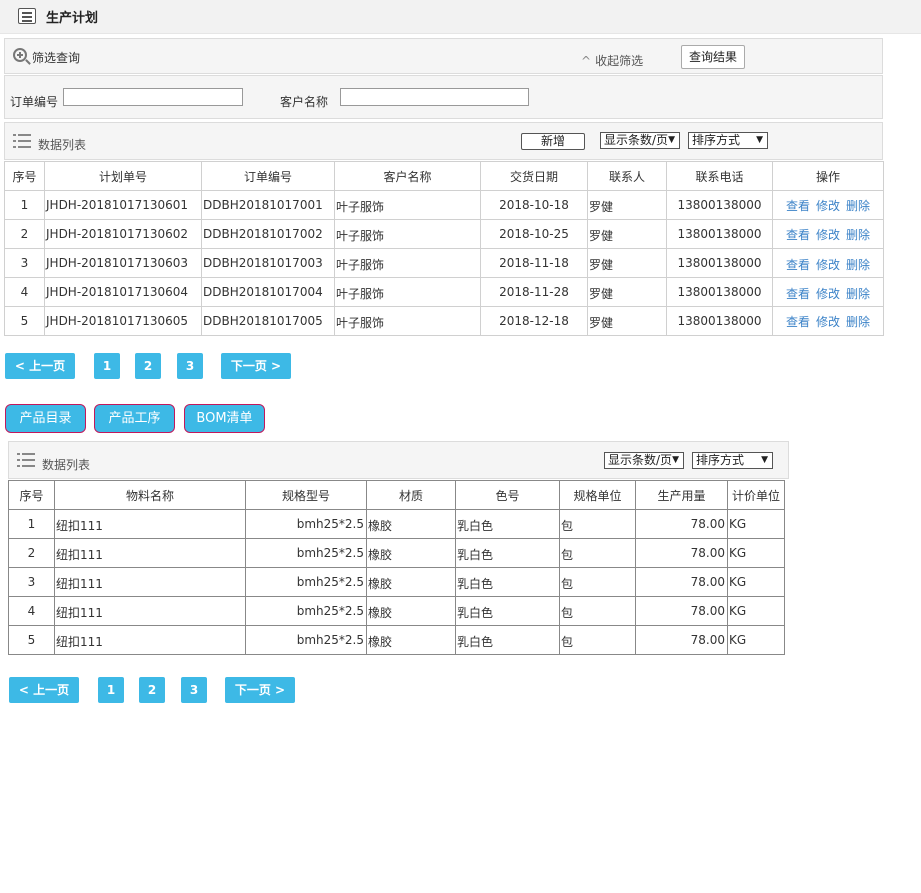 Image resolution: width=921 pixels, height=893 pixels. I want to click on tab-product-process: 产品工序, so click(134, 418).